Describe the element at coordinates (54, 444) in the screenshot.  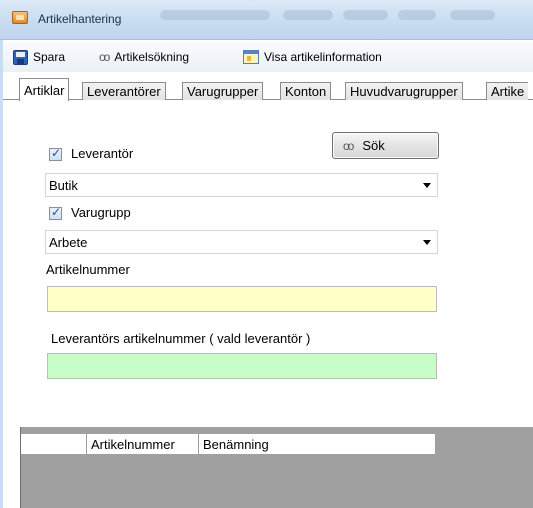
I see `grid-header-row-selector` at that location.